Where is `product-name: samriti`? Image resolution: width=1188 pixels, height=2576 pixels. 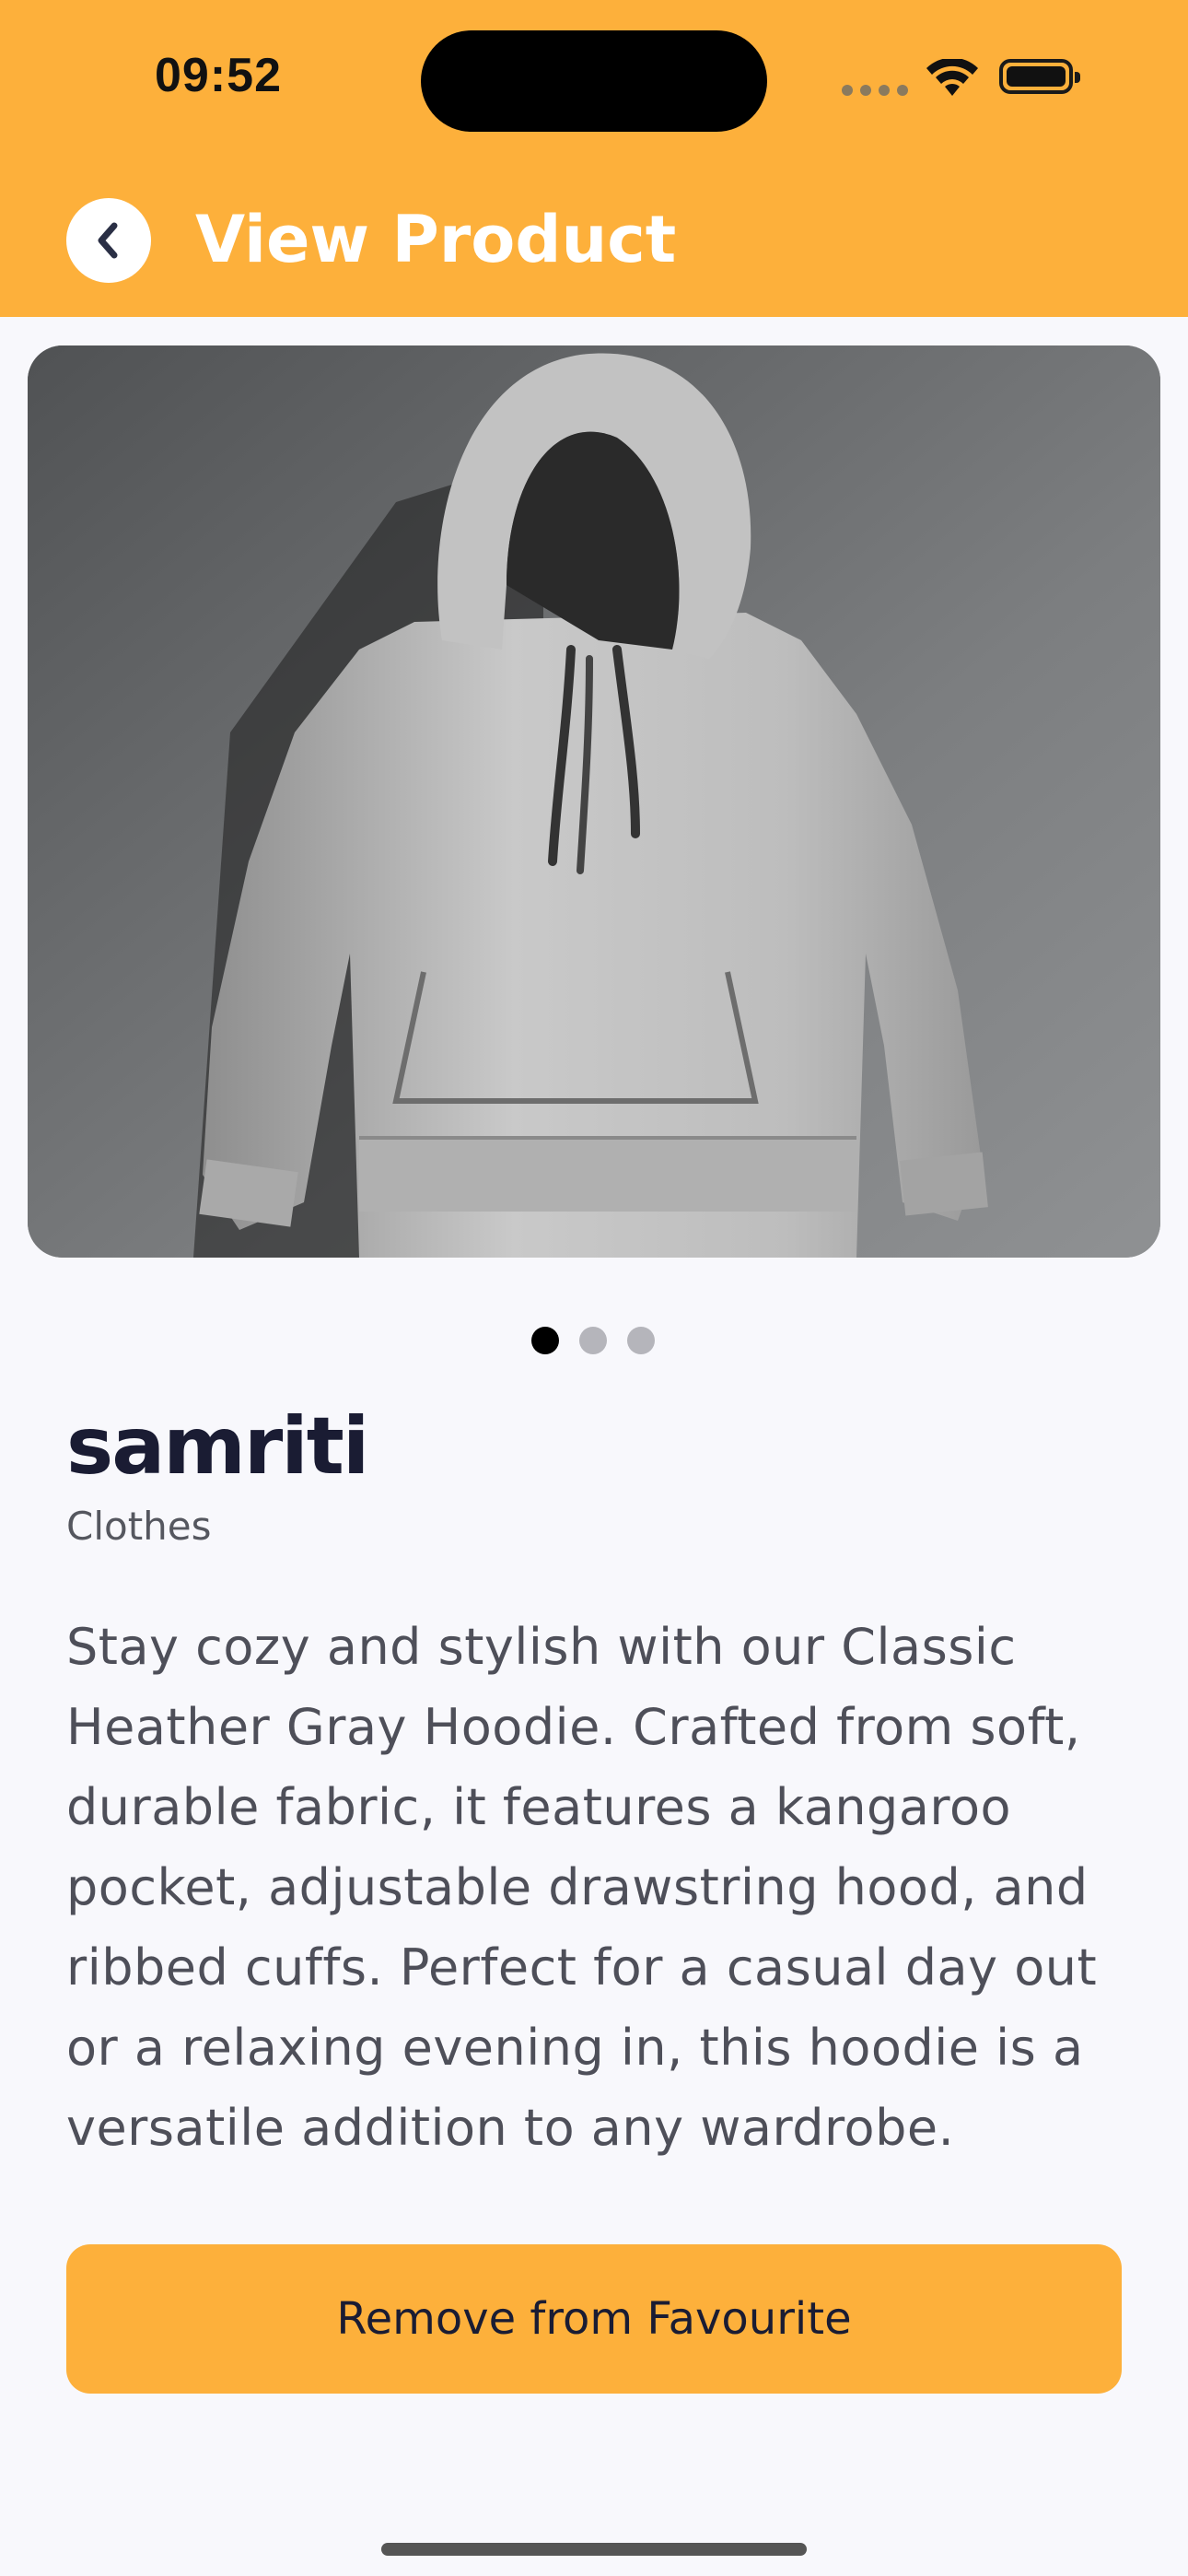
product-name: samriti is located at coordinates (218, 1446).